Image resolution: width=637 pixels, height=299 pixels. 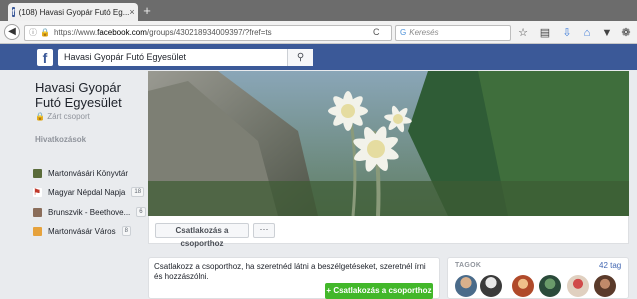 I want to click on bookmark-star-icon: ☆, so click(x=523, y=33).